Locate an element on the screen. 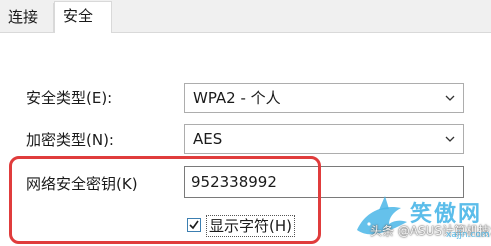 The height and width of the screenshot is (246, 491). security-type-value: WPA2 - 个人 is located at coordinates (237, 98).